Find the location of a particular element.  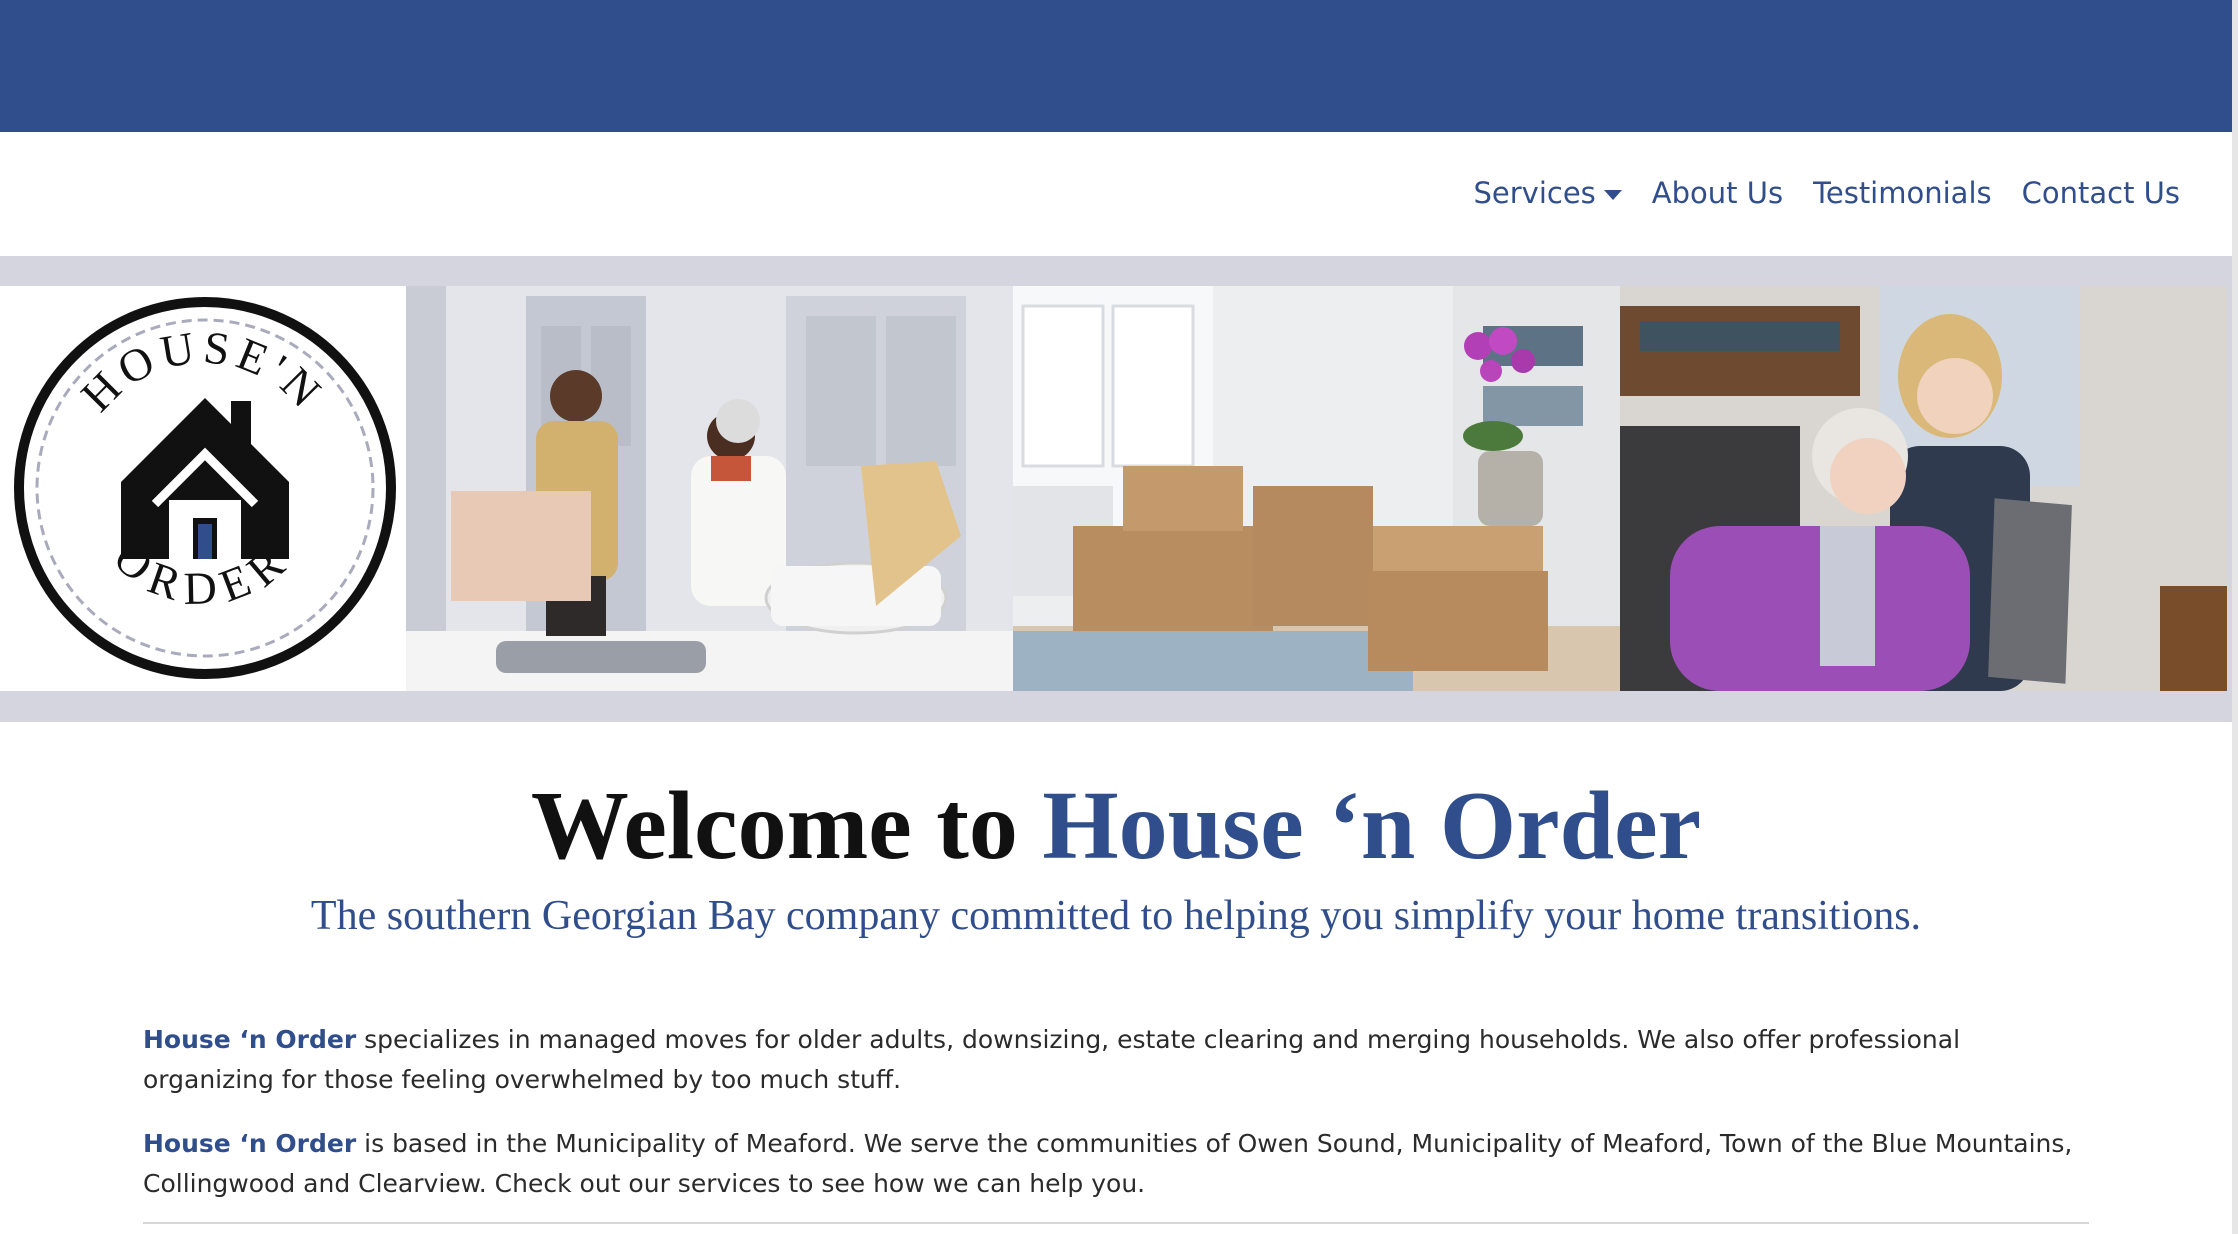

nav-item-testimonials-label: Testimonials is located at coordinates (1902, 193).